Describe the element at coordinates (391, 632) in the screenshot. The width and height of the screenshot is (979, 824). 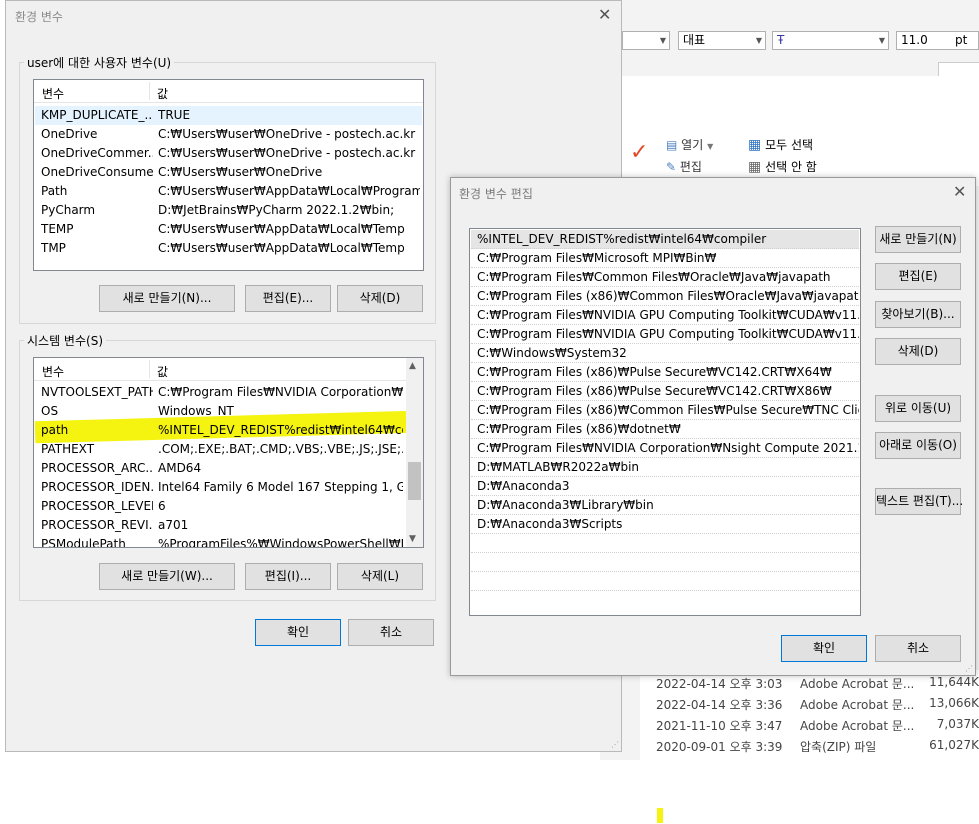
I see `env-cancel-button: 취소` at that location.